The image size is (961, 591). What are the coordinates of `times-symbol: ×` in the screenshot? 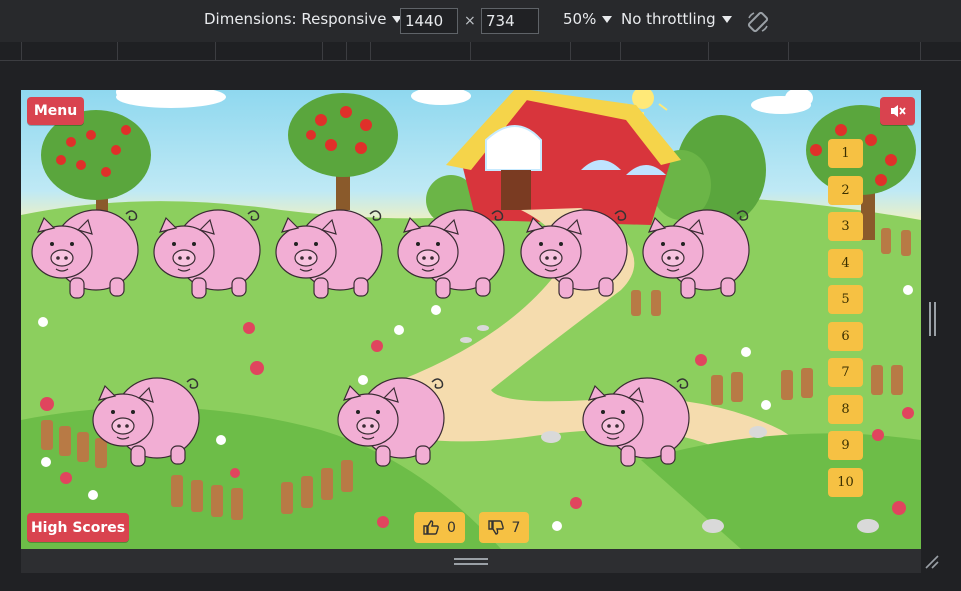 It's located at (470, 21).